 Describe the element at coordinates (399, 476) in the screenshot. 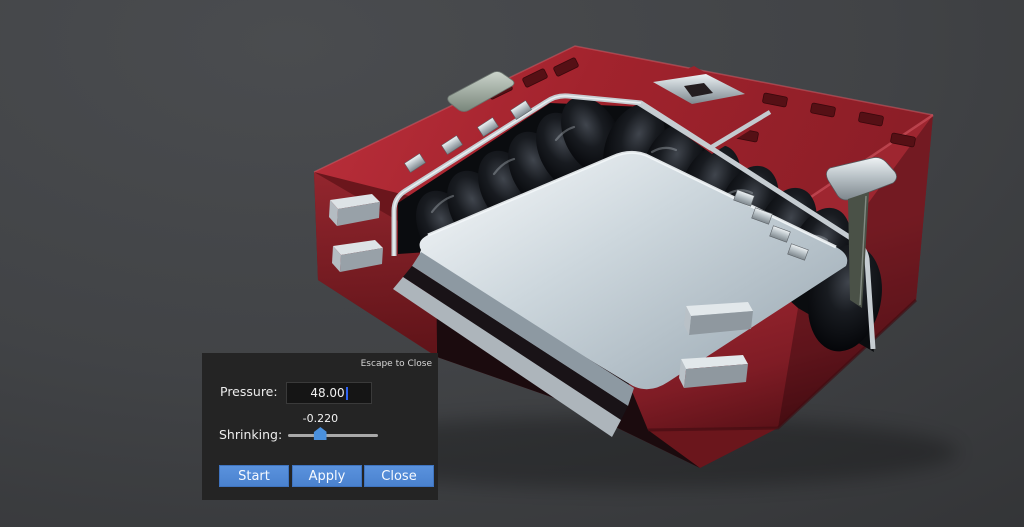

I see `close-button: Close` at that location.